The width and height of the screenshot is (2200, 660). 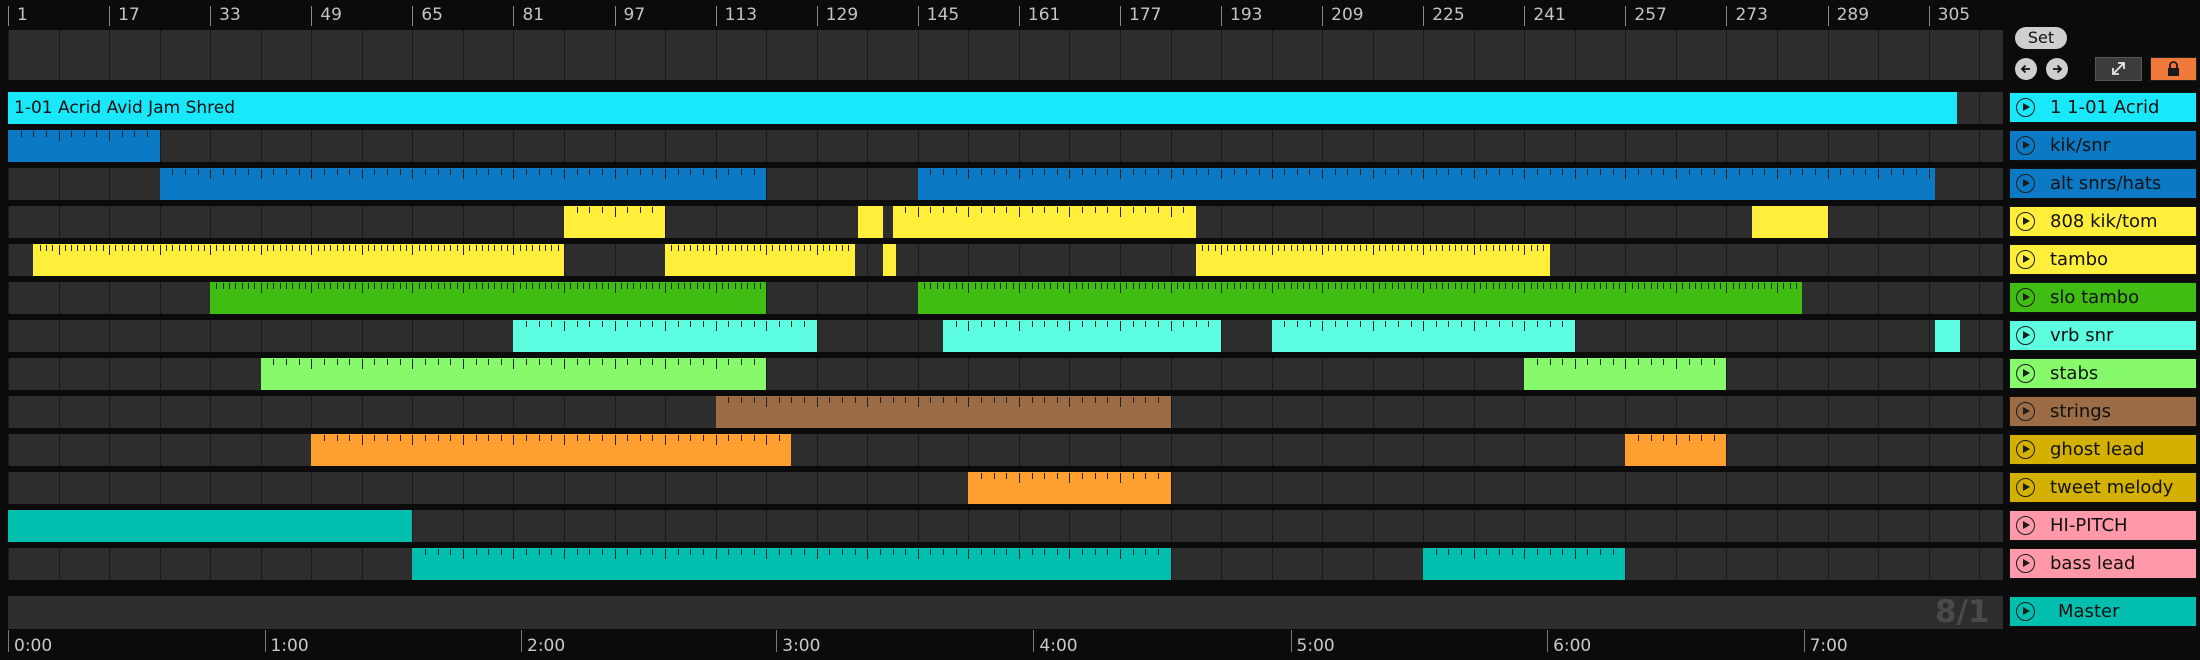 I want to click on track-name: 1 1-01 Acrid, so click(x=2105, y=107).